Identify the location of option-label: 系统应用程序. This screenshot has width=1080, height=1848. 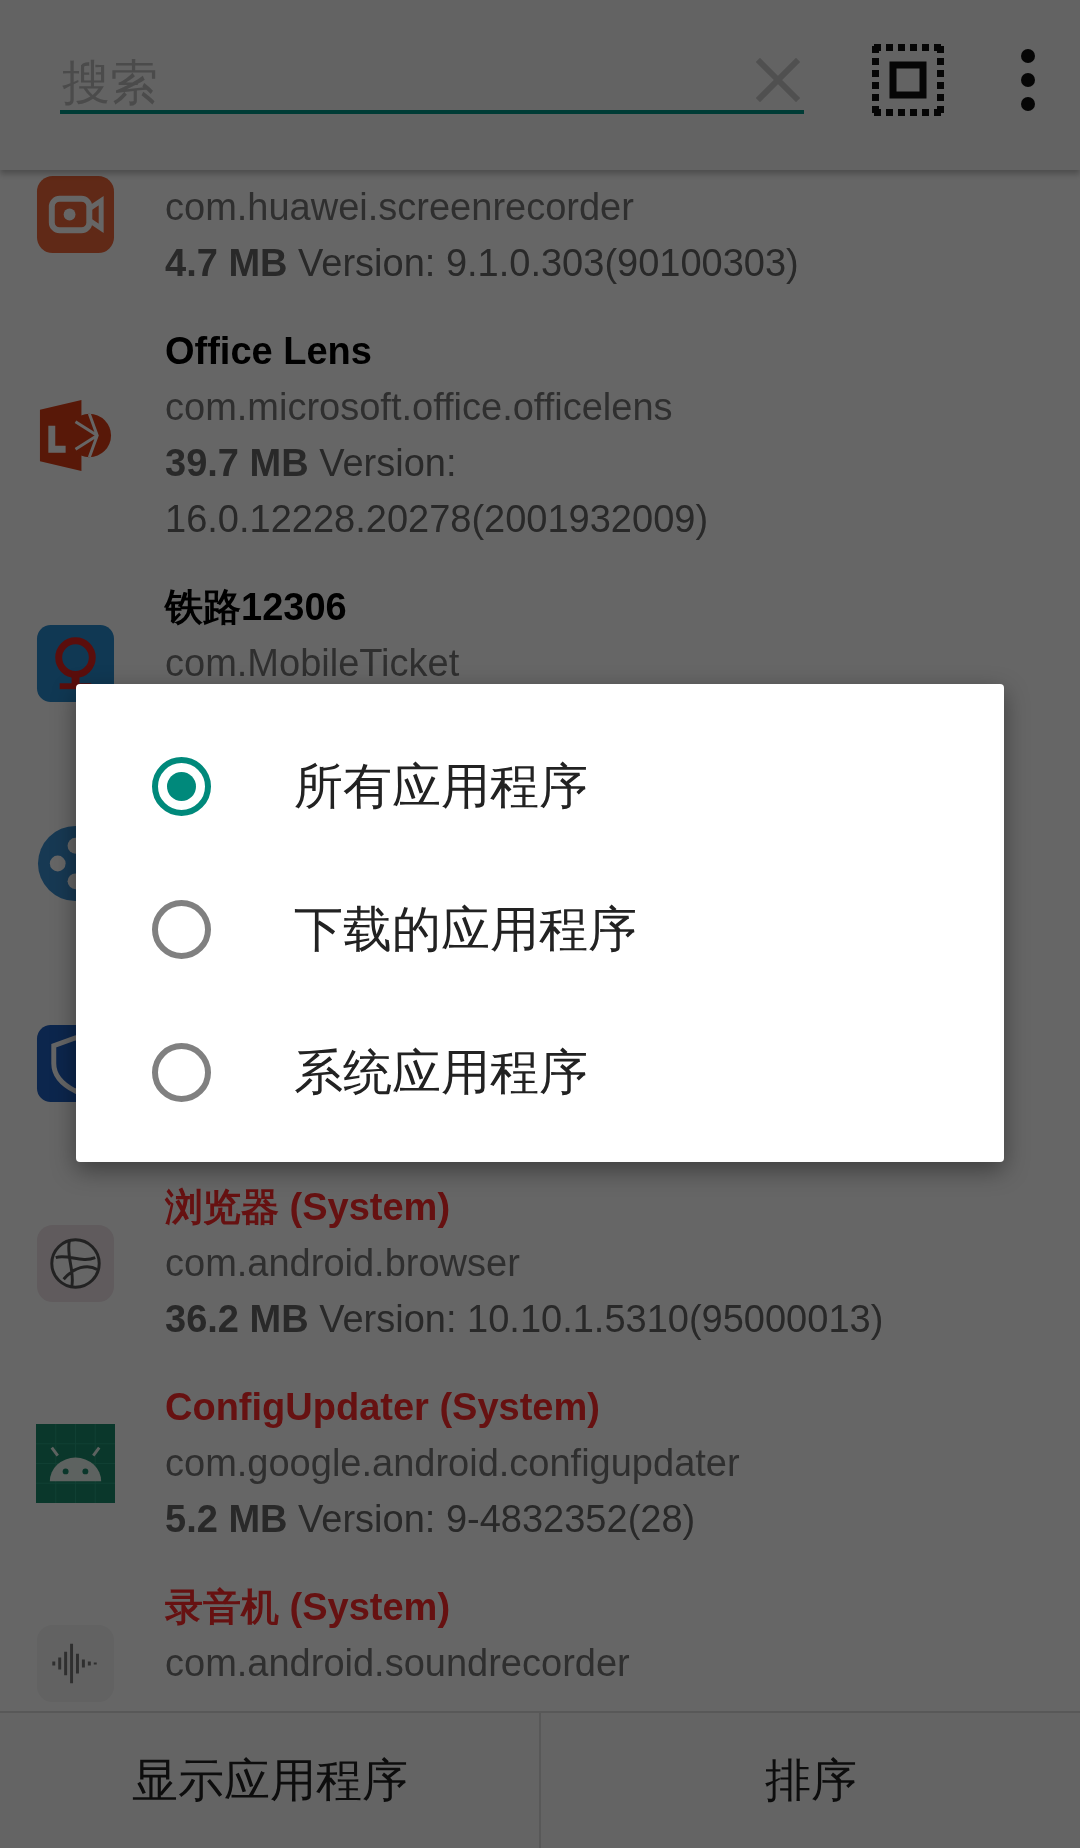
(441, 1072).